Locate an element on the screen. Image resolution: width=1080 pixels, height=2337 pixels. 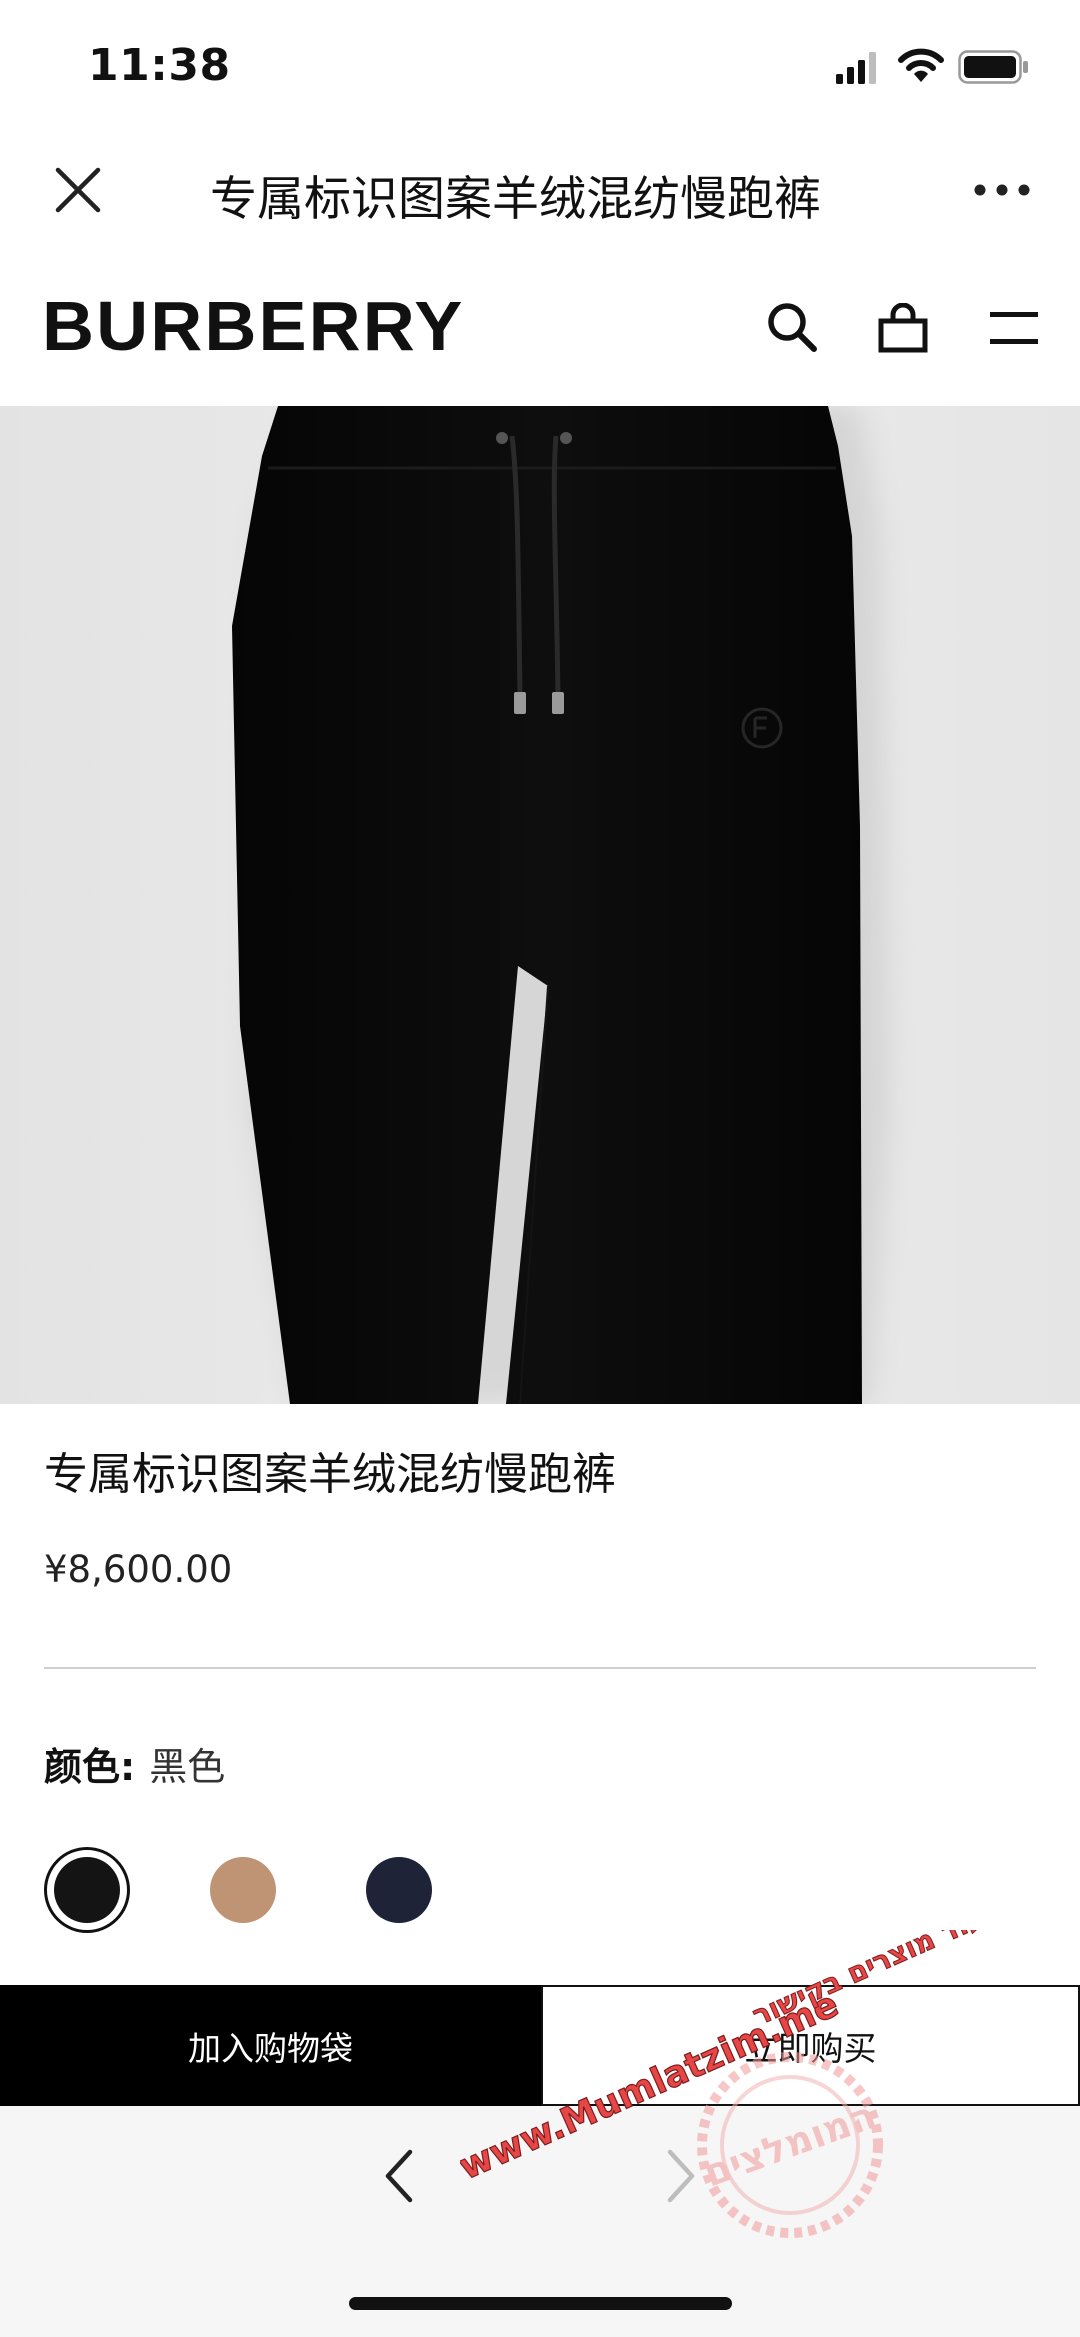
search-icon is located at coordinates (792, 327).